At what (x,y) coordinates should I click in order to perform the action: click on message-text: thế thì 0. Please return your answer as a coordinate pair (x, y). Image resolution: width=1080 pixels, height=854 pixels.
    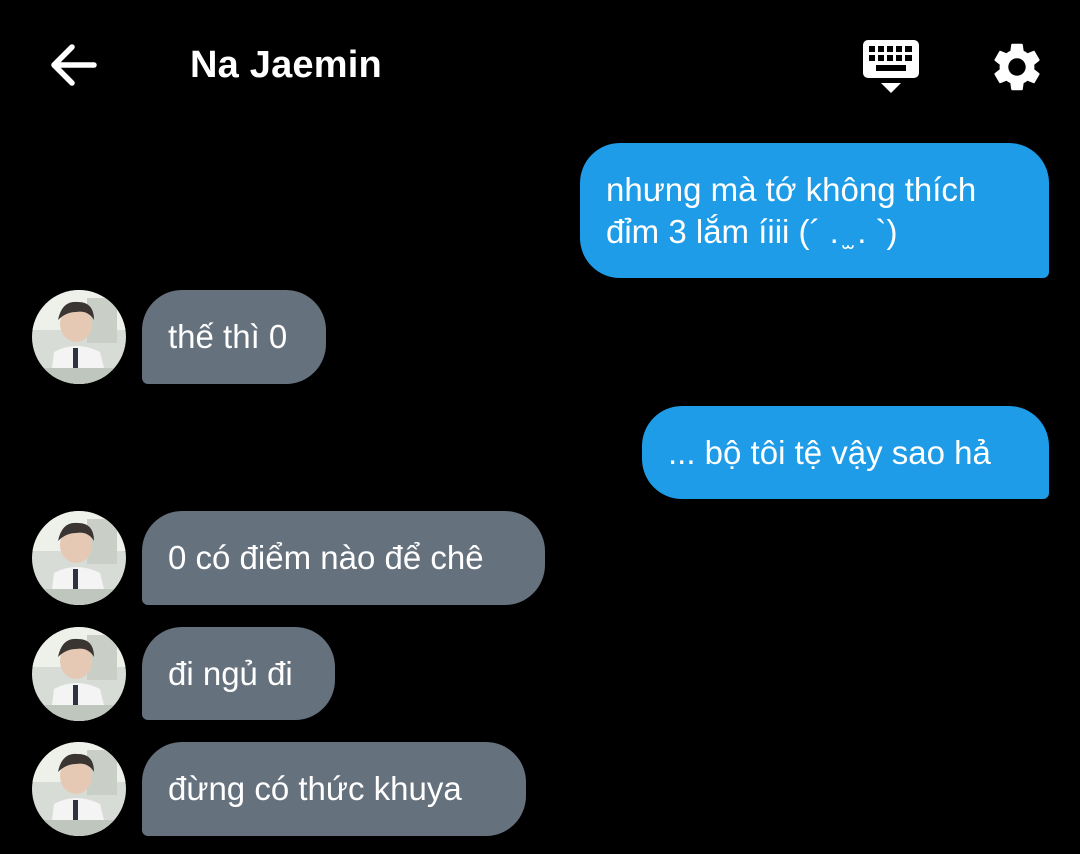
    Looking at the image, I should click on (228, 336).